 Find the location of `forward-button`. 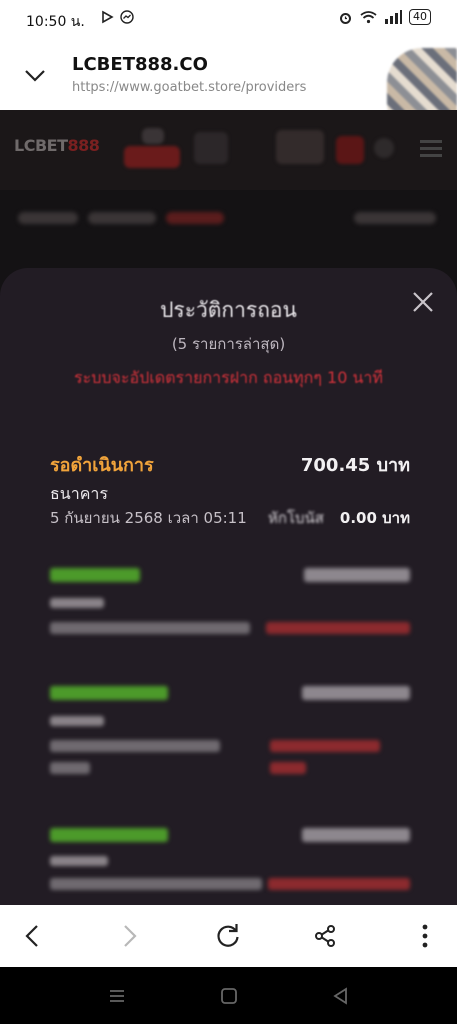

forward-button is located at coordinates (129, 936).